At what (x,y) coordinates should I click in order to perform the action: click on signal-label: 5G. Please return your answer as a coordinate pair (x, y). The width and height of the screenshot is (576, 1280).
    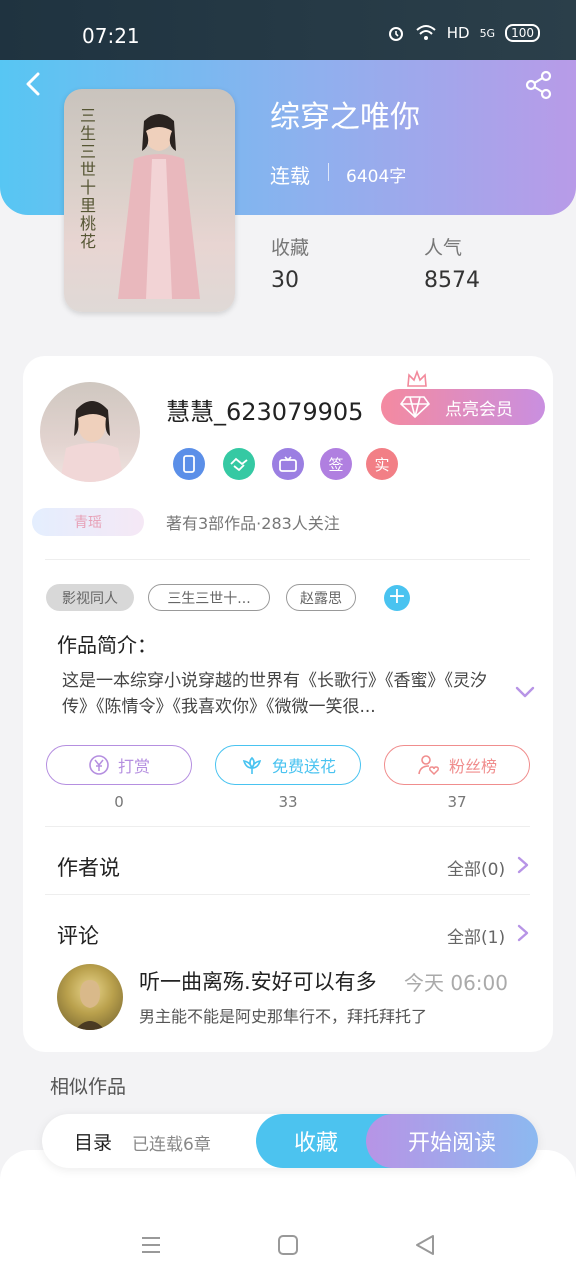
    Looking at the image, I should click on (487, 33).